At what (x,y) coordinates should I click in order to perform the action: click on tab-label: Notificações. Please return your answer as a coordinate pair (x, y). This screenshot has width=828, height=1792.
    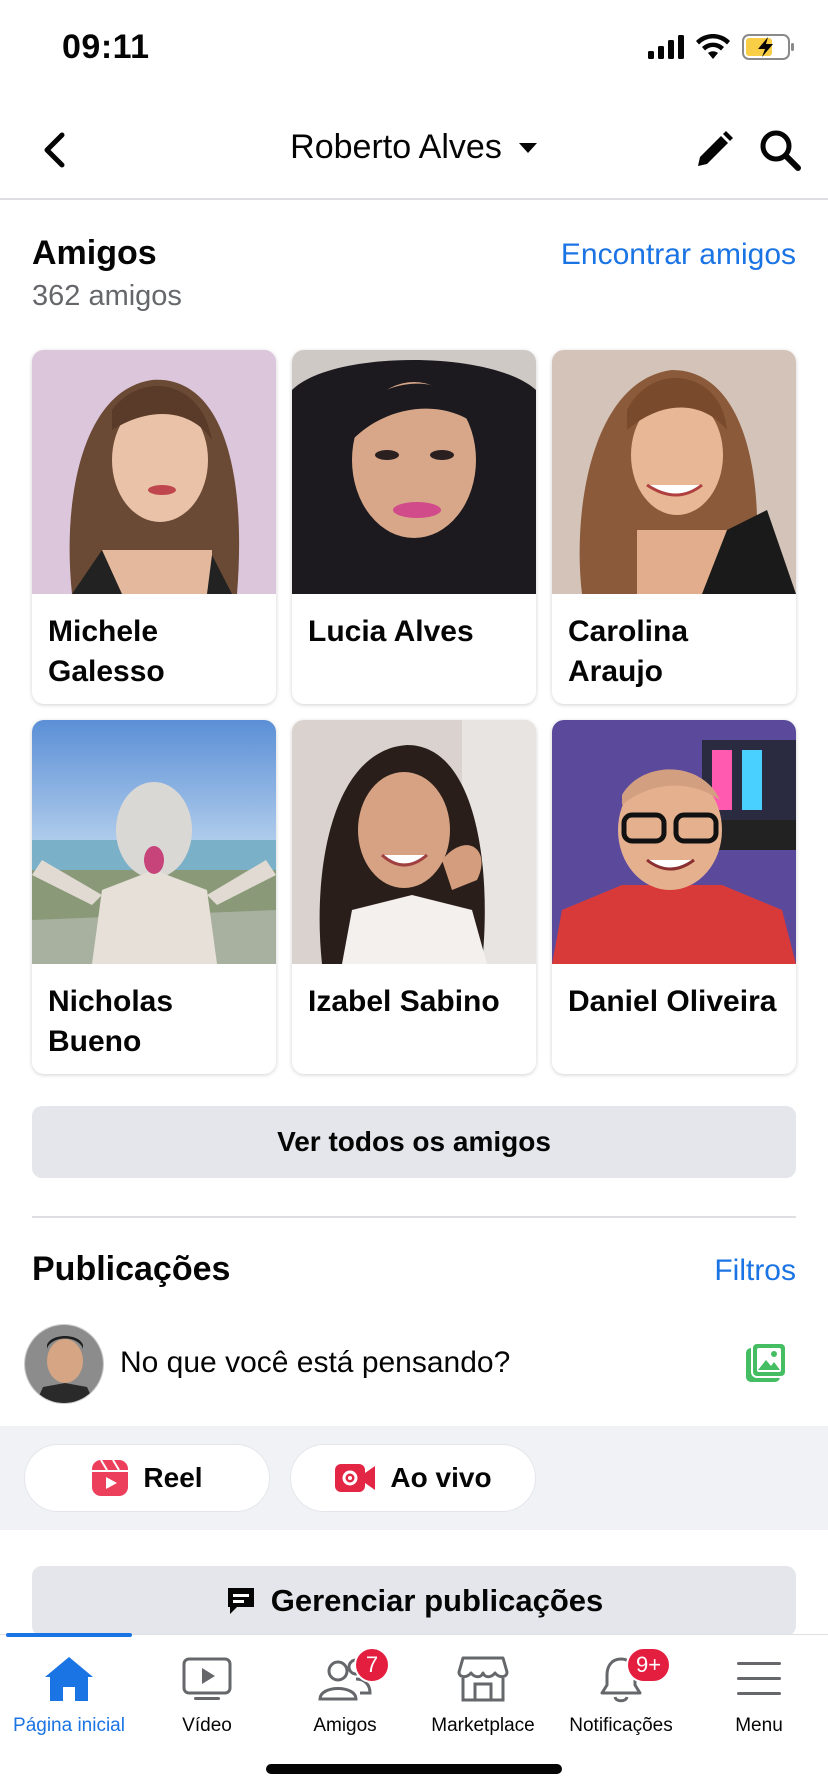
    Looking at the image, I should click on (621, 1725).